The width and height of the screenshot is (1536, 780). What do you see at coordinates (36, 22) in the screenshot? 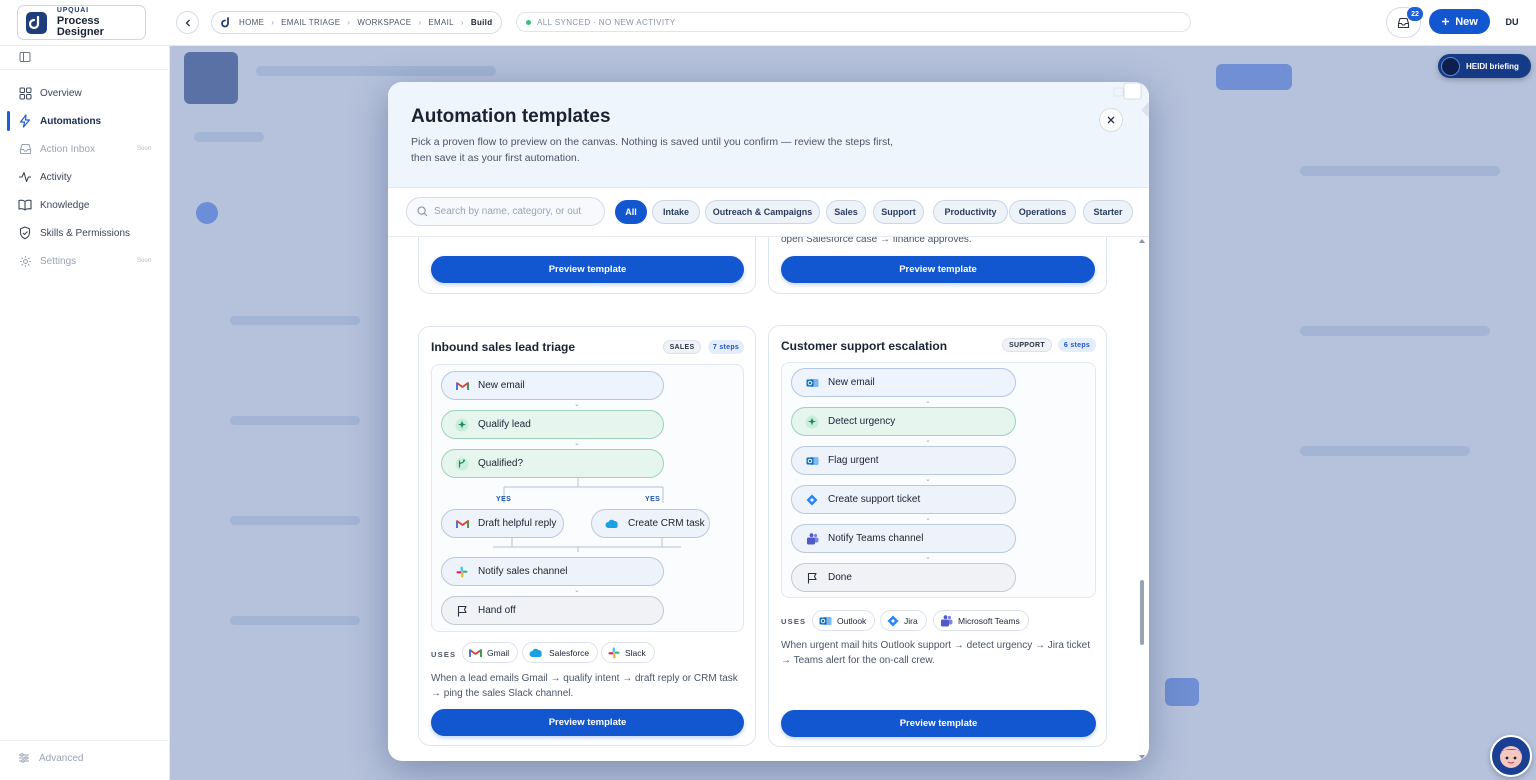
I see `brand-logo-icon` at bounding box center [36, 22].